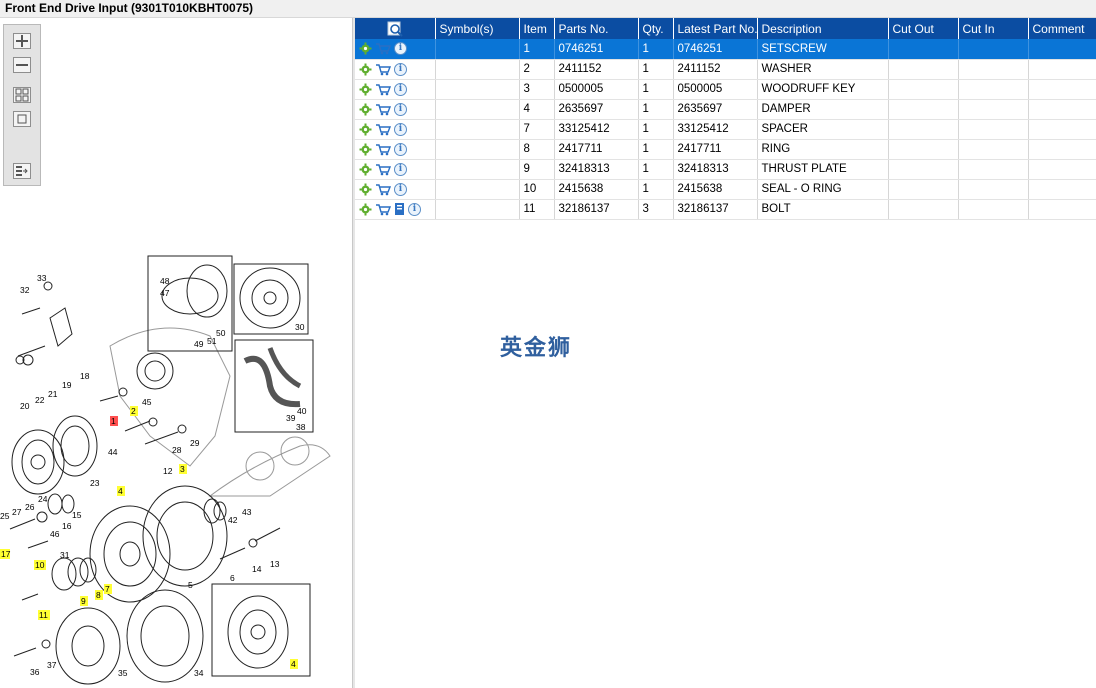 This screenshot has height=688, width=1096. I want to click on callout: 30, so click(300, 327).